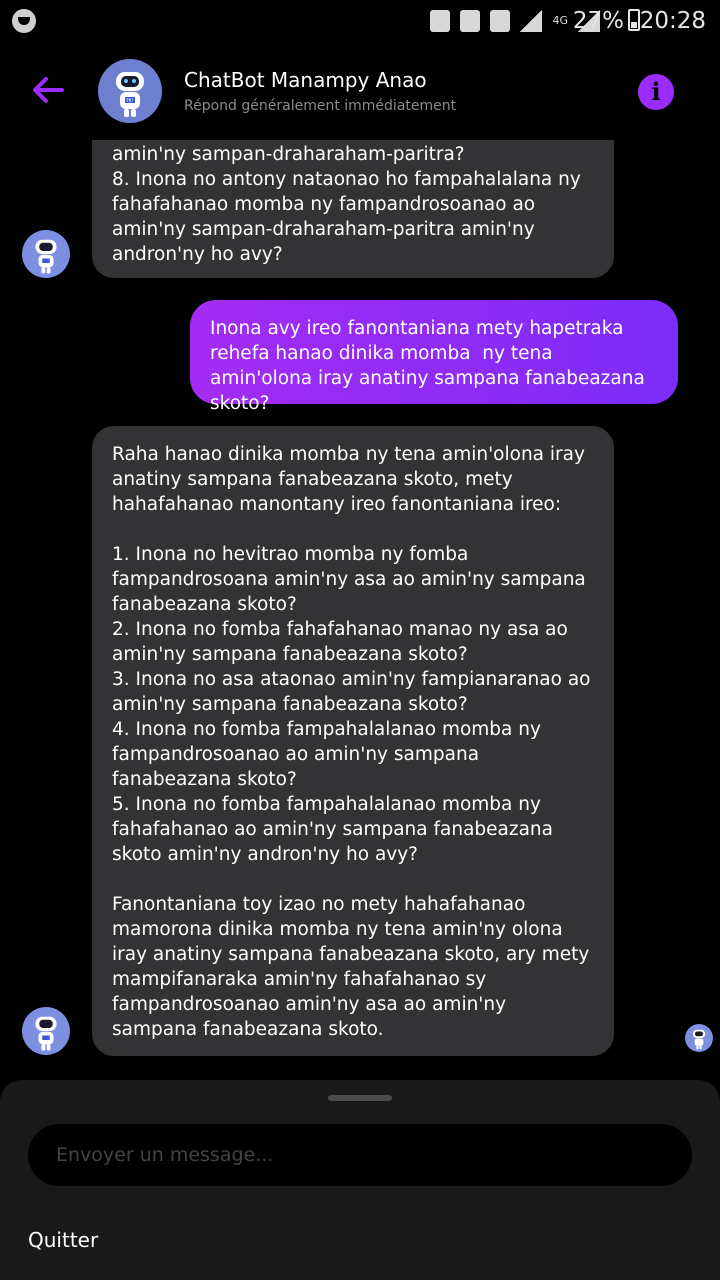 The height and width of the screenshot is (1280, 720). I want to click on avatar-label: Hi!, so click(129, 101).